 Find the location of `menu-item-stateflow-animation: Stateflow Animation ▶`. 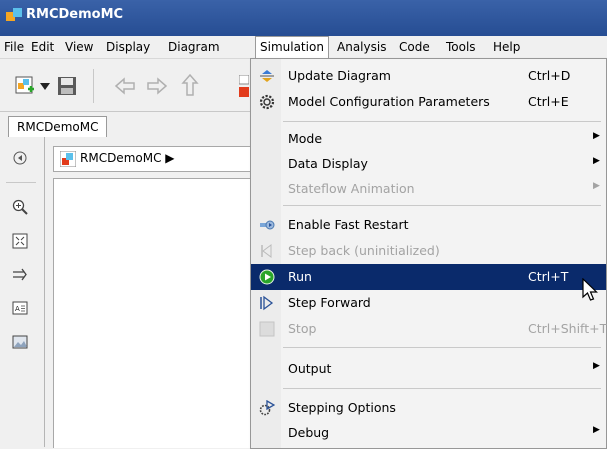

menu-item-stateflow-animation: Stateflow Animation ▶ is located at coordinates (428, 189).